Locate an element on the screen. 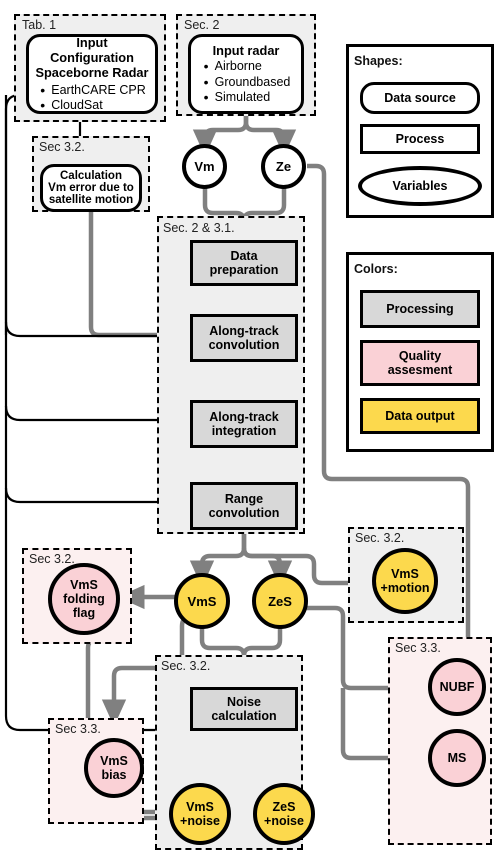 The image size is (500, 858). vms-folding-flag-line3: flag is located at coordinates (84, 613).